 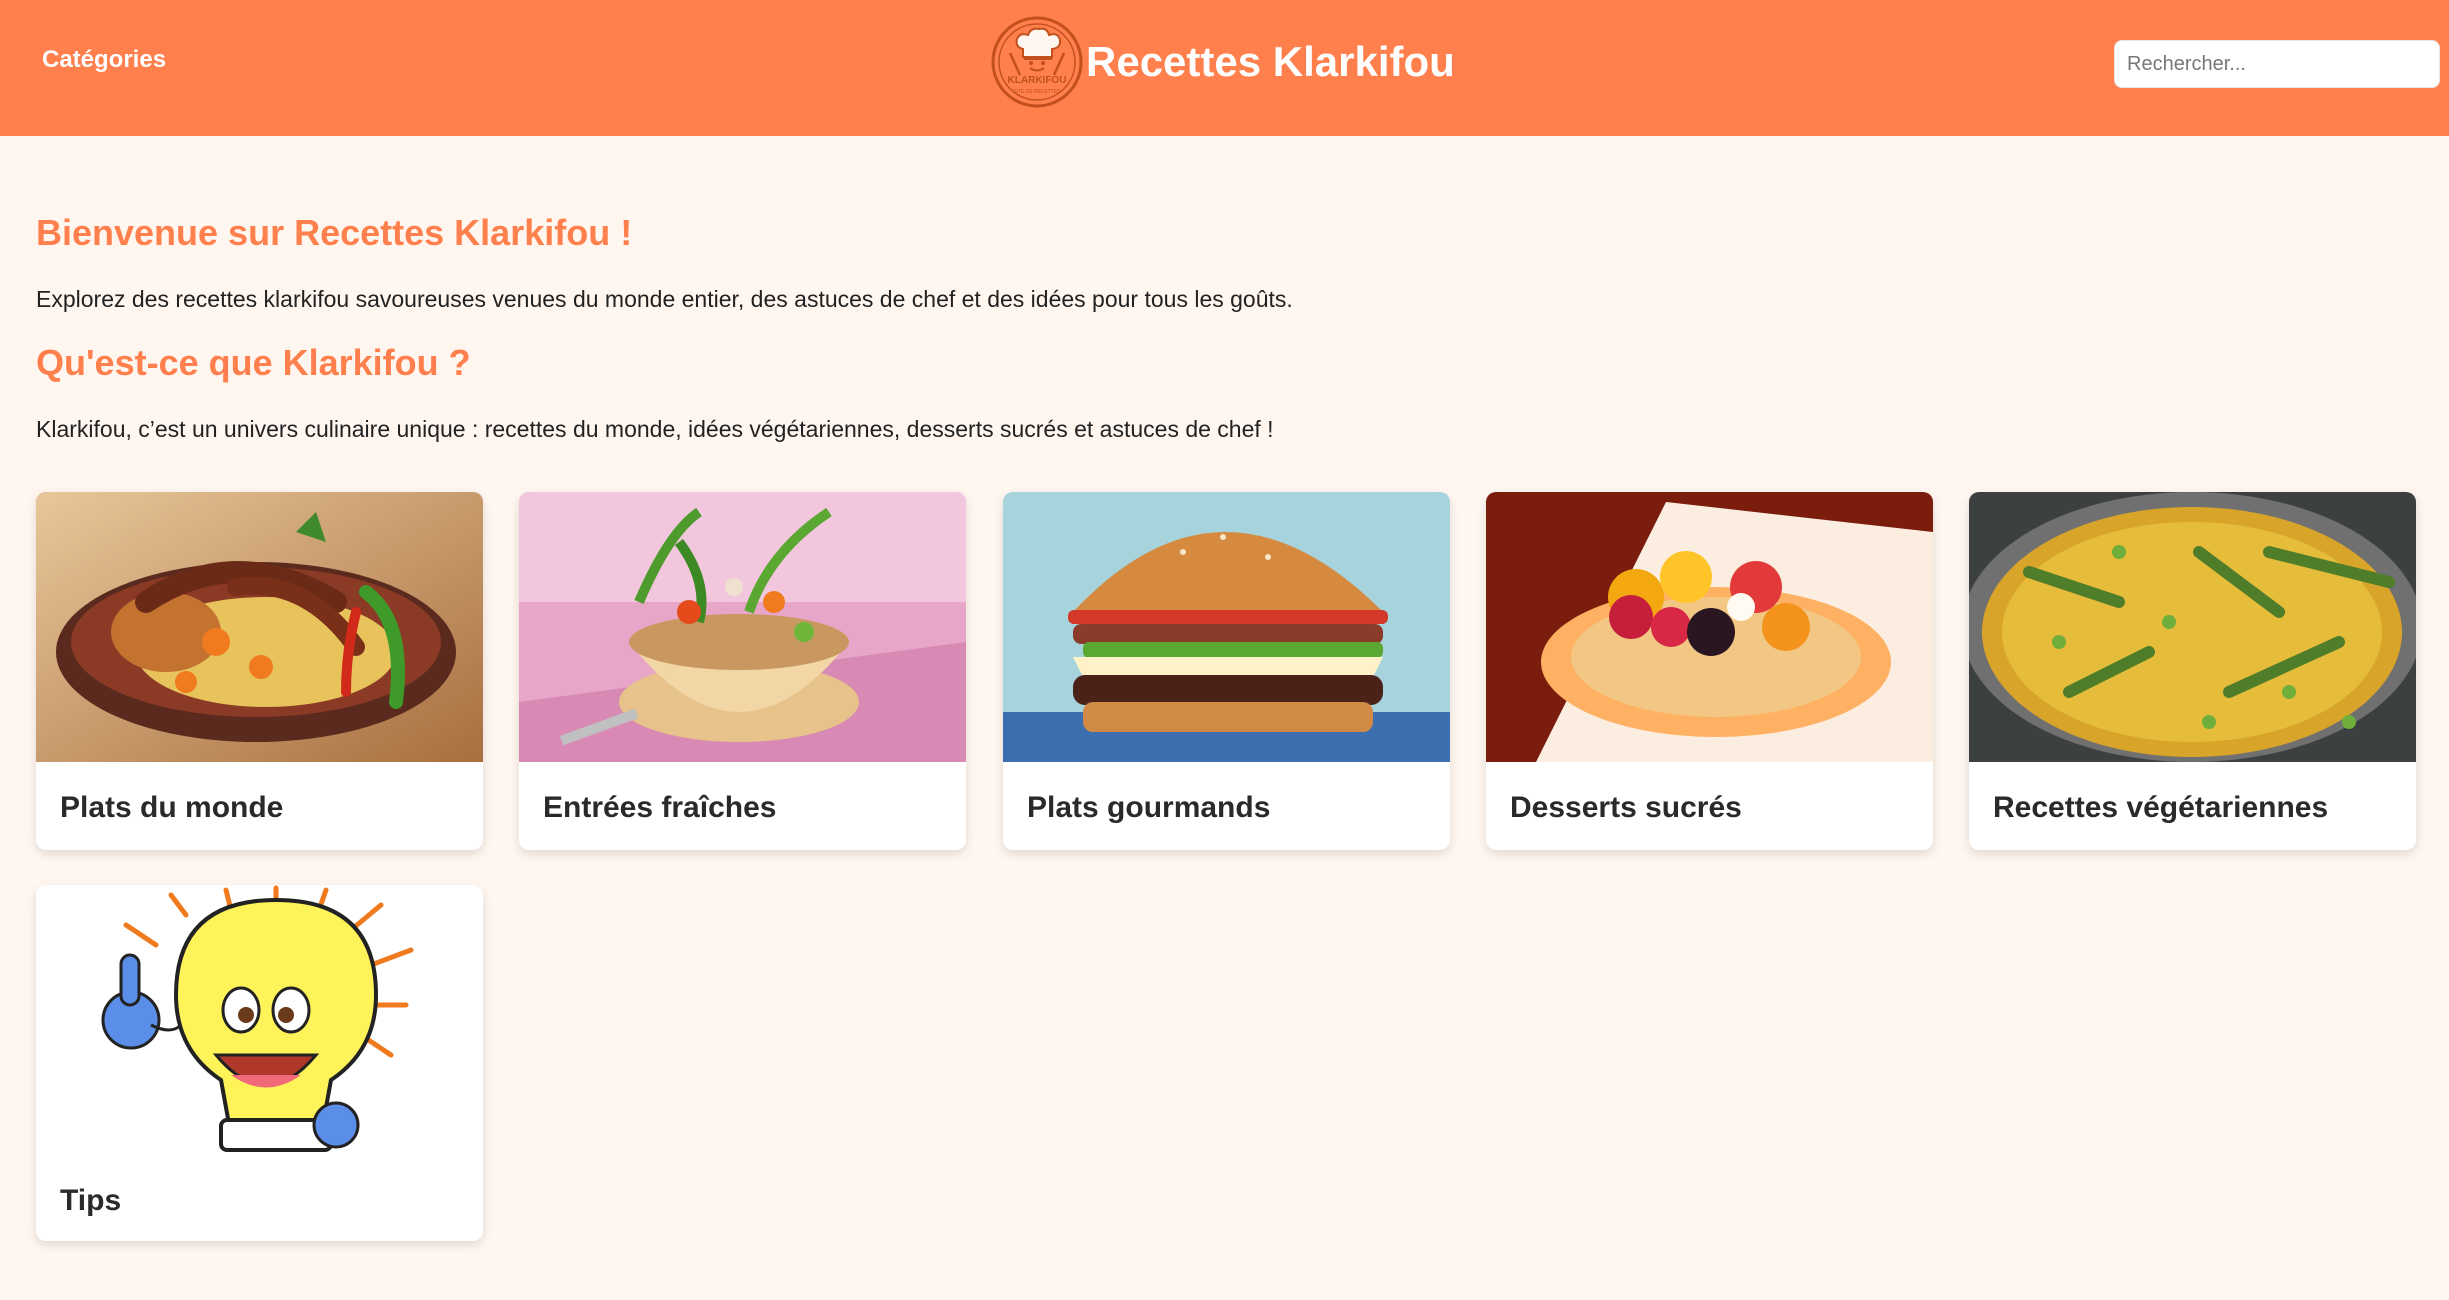 What do you see at coordinates (2277, 64) in the screenshot?
I see `search-input` at bounding box center [2277, 64].